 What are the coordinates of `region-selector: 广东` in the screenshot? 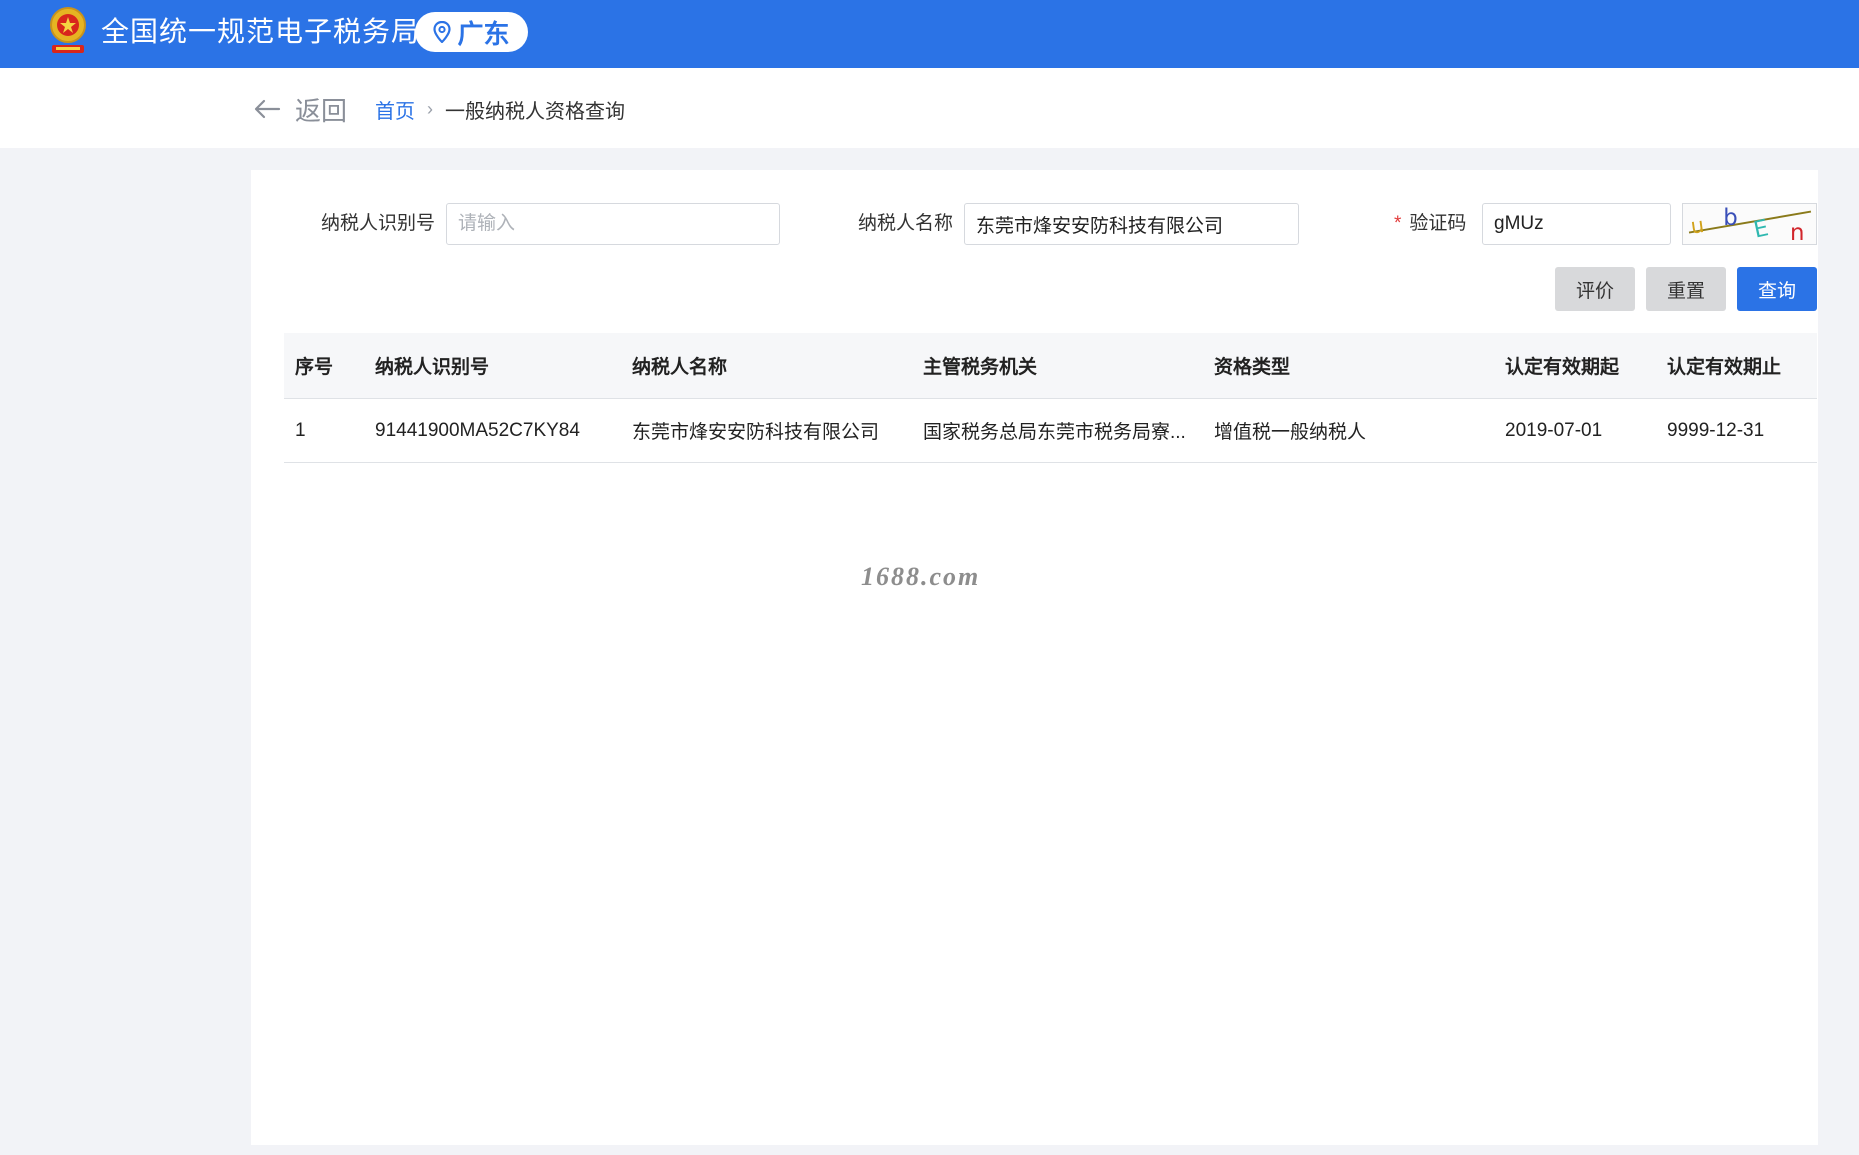 It's located at (471, 32).